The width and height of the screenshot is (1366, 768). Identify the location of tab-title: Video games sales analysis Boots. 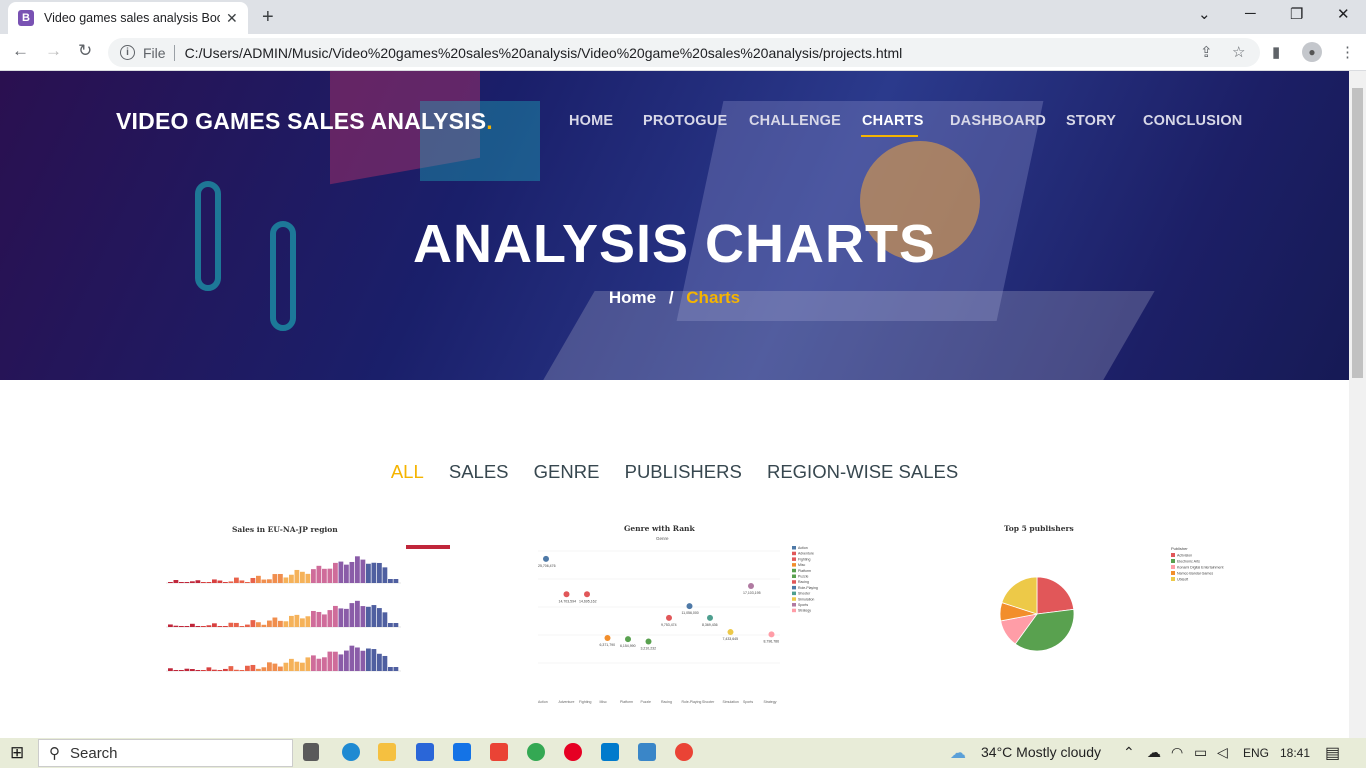
(132, 18).